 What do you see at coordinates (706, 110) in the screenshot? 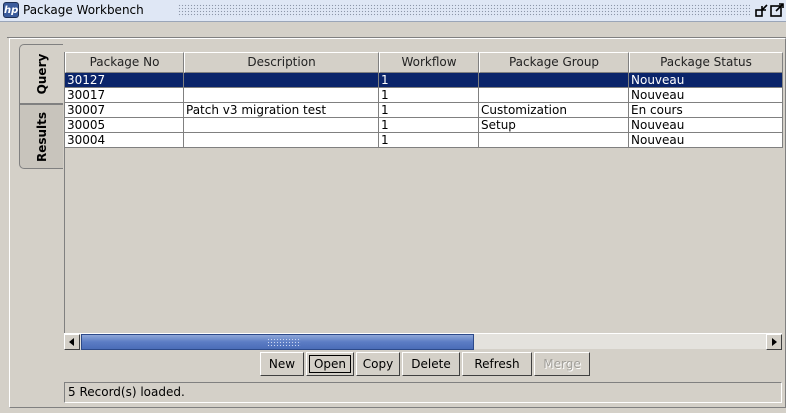
I see `cell-package-status: En cours` at bounding box center [706, 110].